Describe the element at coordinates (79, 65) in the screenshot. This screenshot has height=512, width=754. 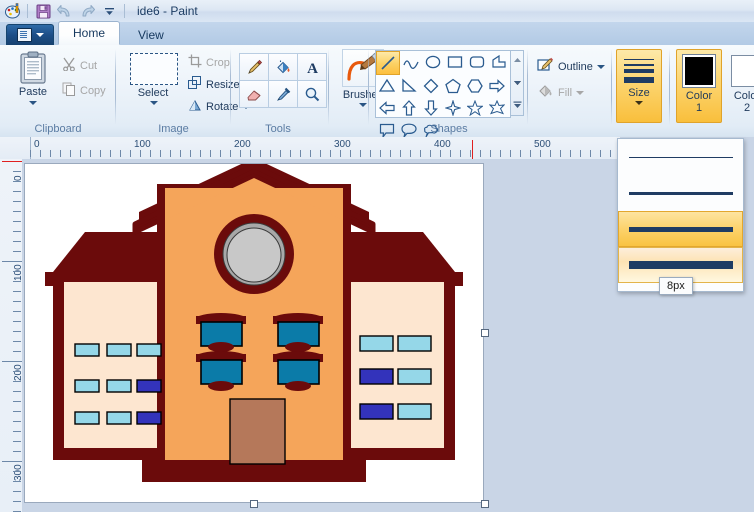
I see `cut-button: Cut` at that location.